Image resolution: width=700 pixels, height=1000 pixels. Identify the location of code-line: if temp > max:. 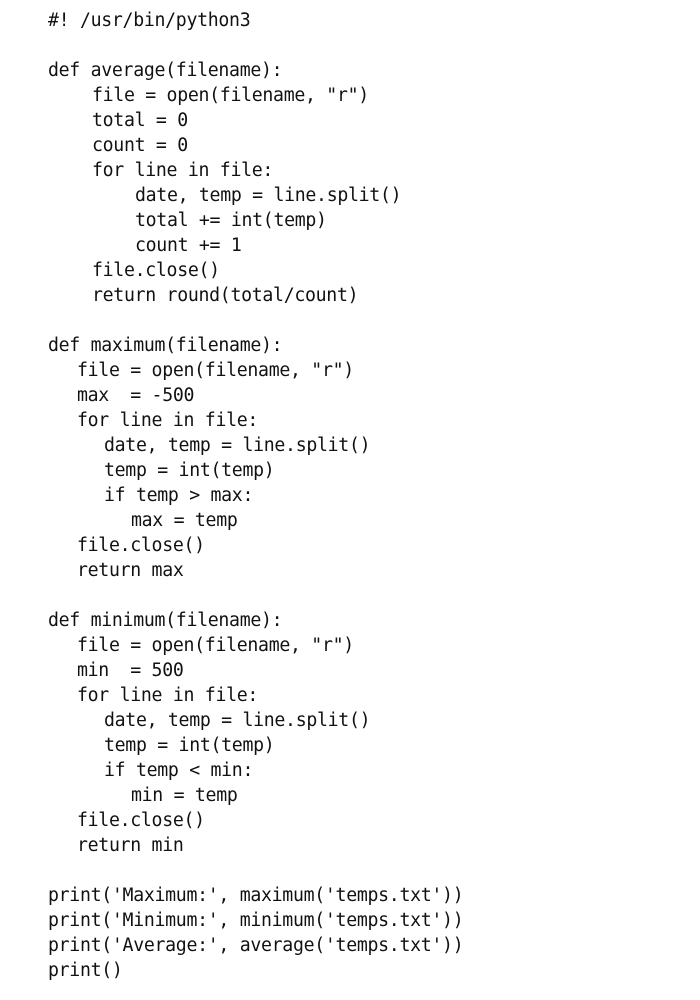
(179, 495).